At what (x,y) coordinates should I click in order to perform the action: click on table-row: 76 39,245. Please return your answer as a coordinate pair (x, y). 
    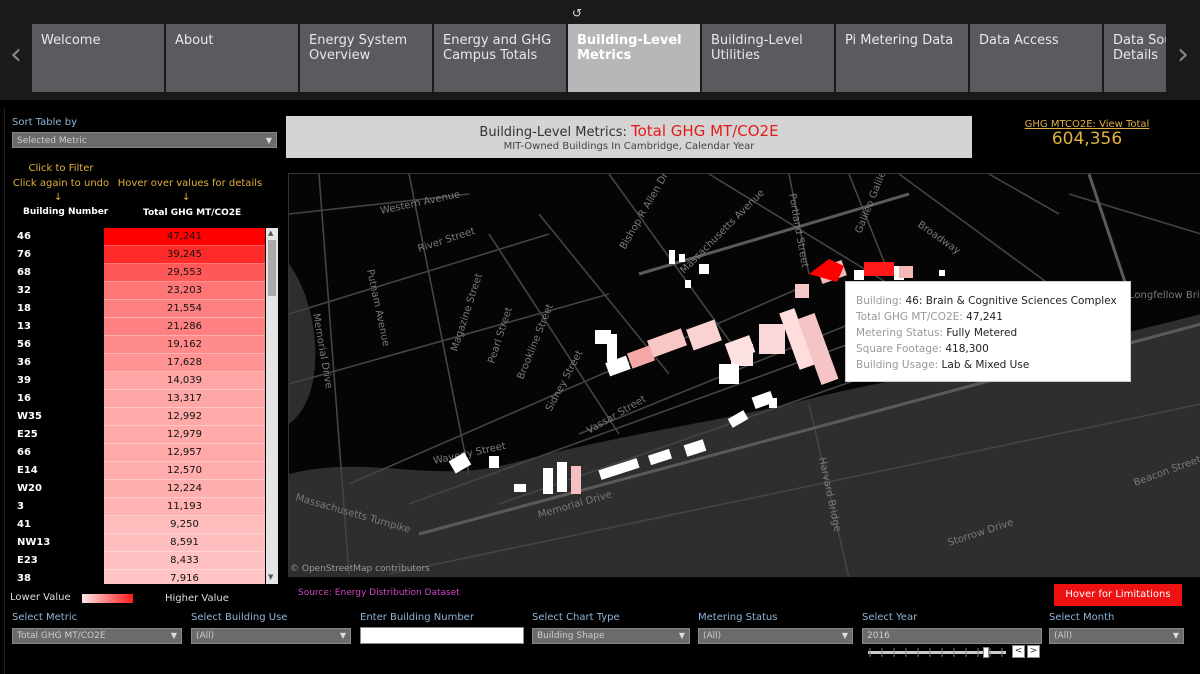
    Looking at the image, I should click on (138, 255).